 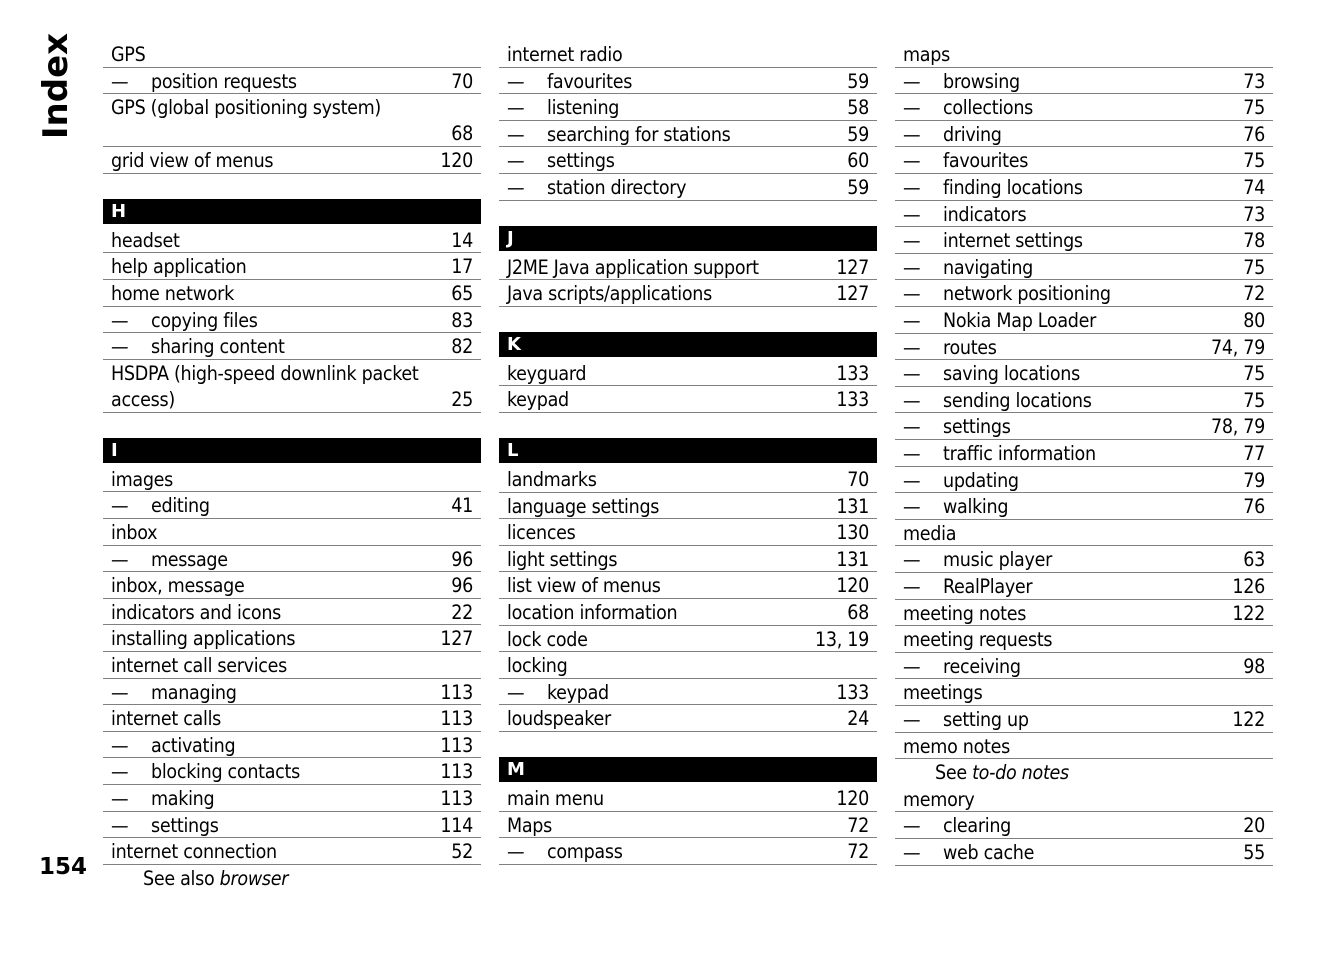 I want to click on entry-page-ref: 126, so click(x=1248, y=587).